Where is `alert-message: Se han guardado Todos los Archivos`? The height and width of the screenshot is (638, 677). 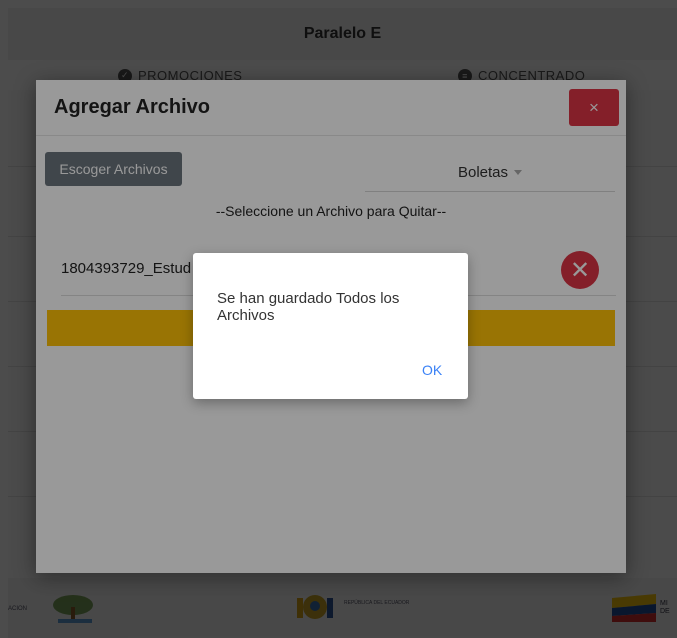 alert-message: Se han guardado Todos los Archivos is located at coordinates (308, 307).